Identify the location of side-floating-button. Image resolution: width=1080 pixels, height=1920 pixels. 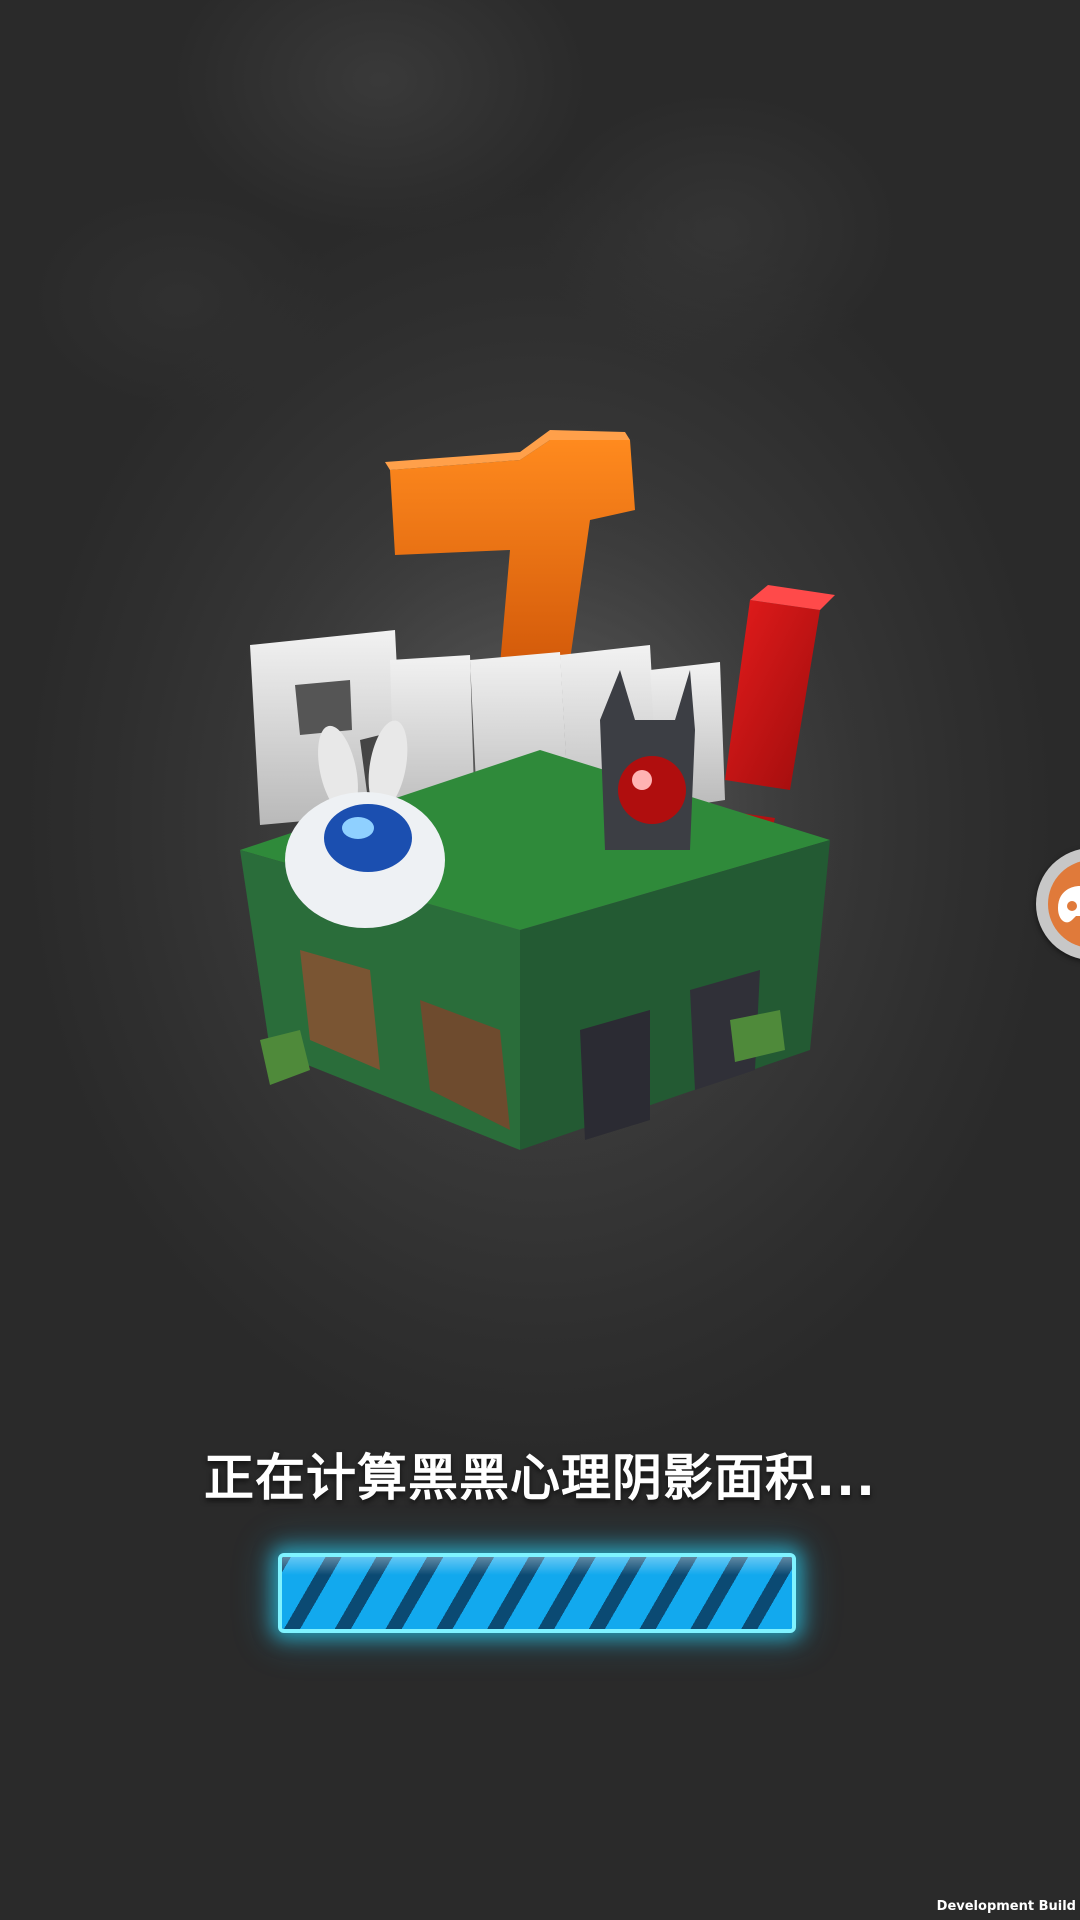
(1058, 904).